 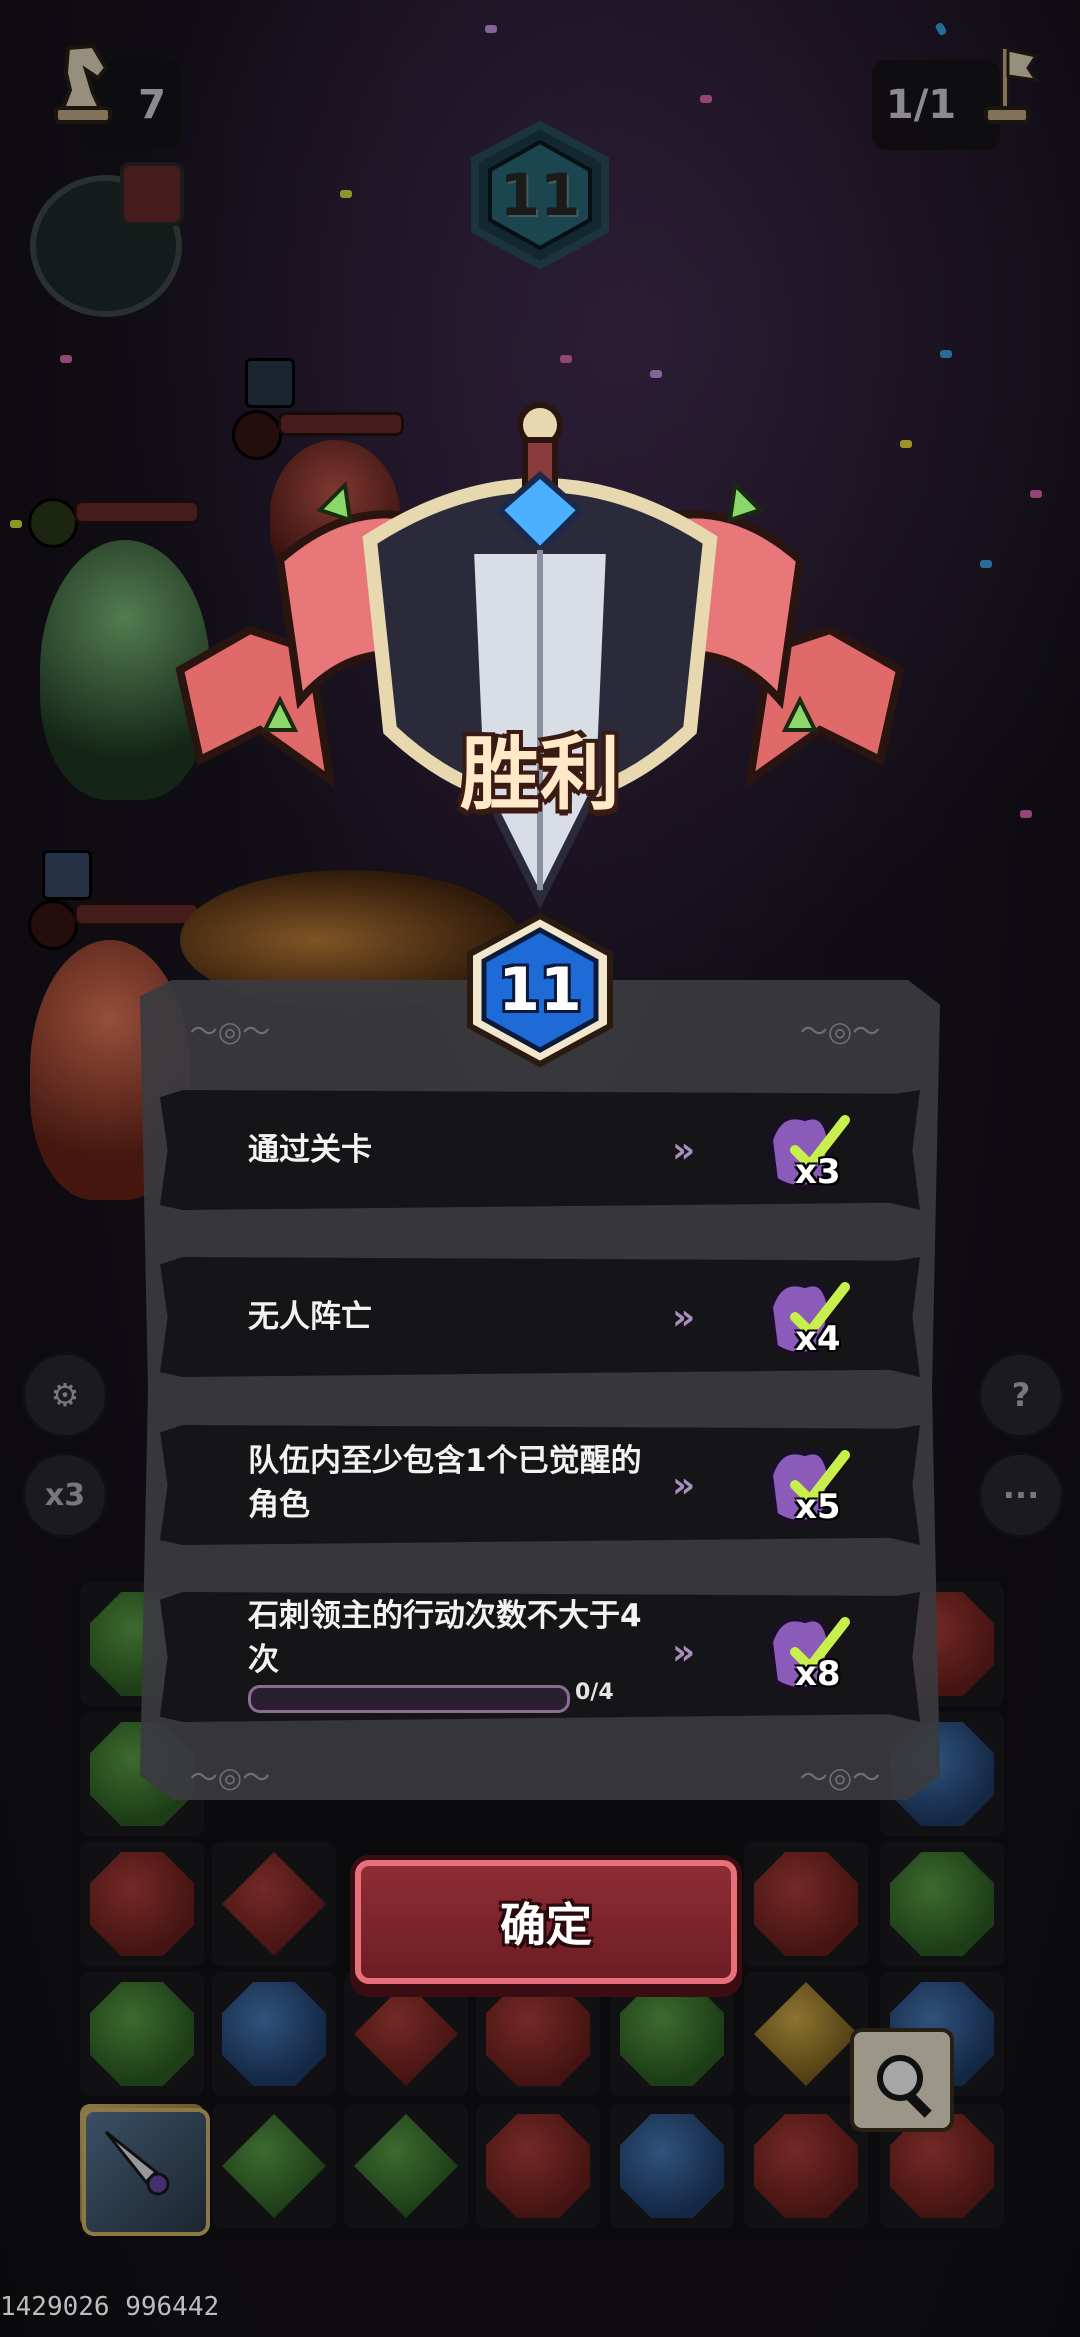 What do you see at coordinates (594, 1692) in the screenshot?
I see `progress-text: 0/4` at bounding box center [594, 1692].